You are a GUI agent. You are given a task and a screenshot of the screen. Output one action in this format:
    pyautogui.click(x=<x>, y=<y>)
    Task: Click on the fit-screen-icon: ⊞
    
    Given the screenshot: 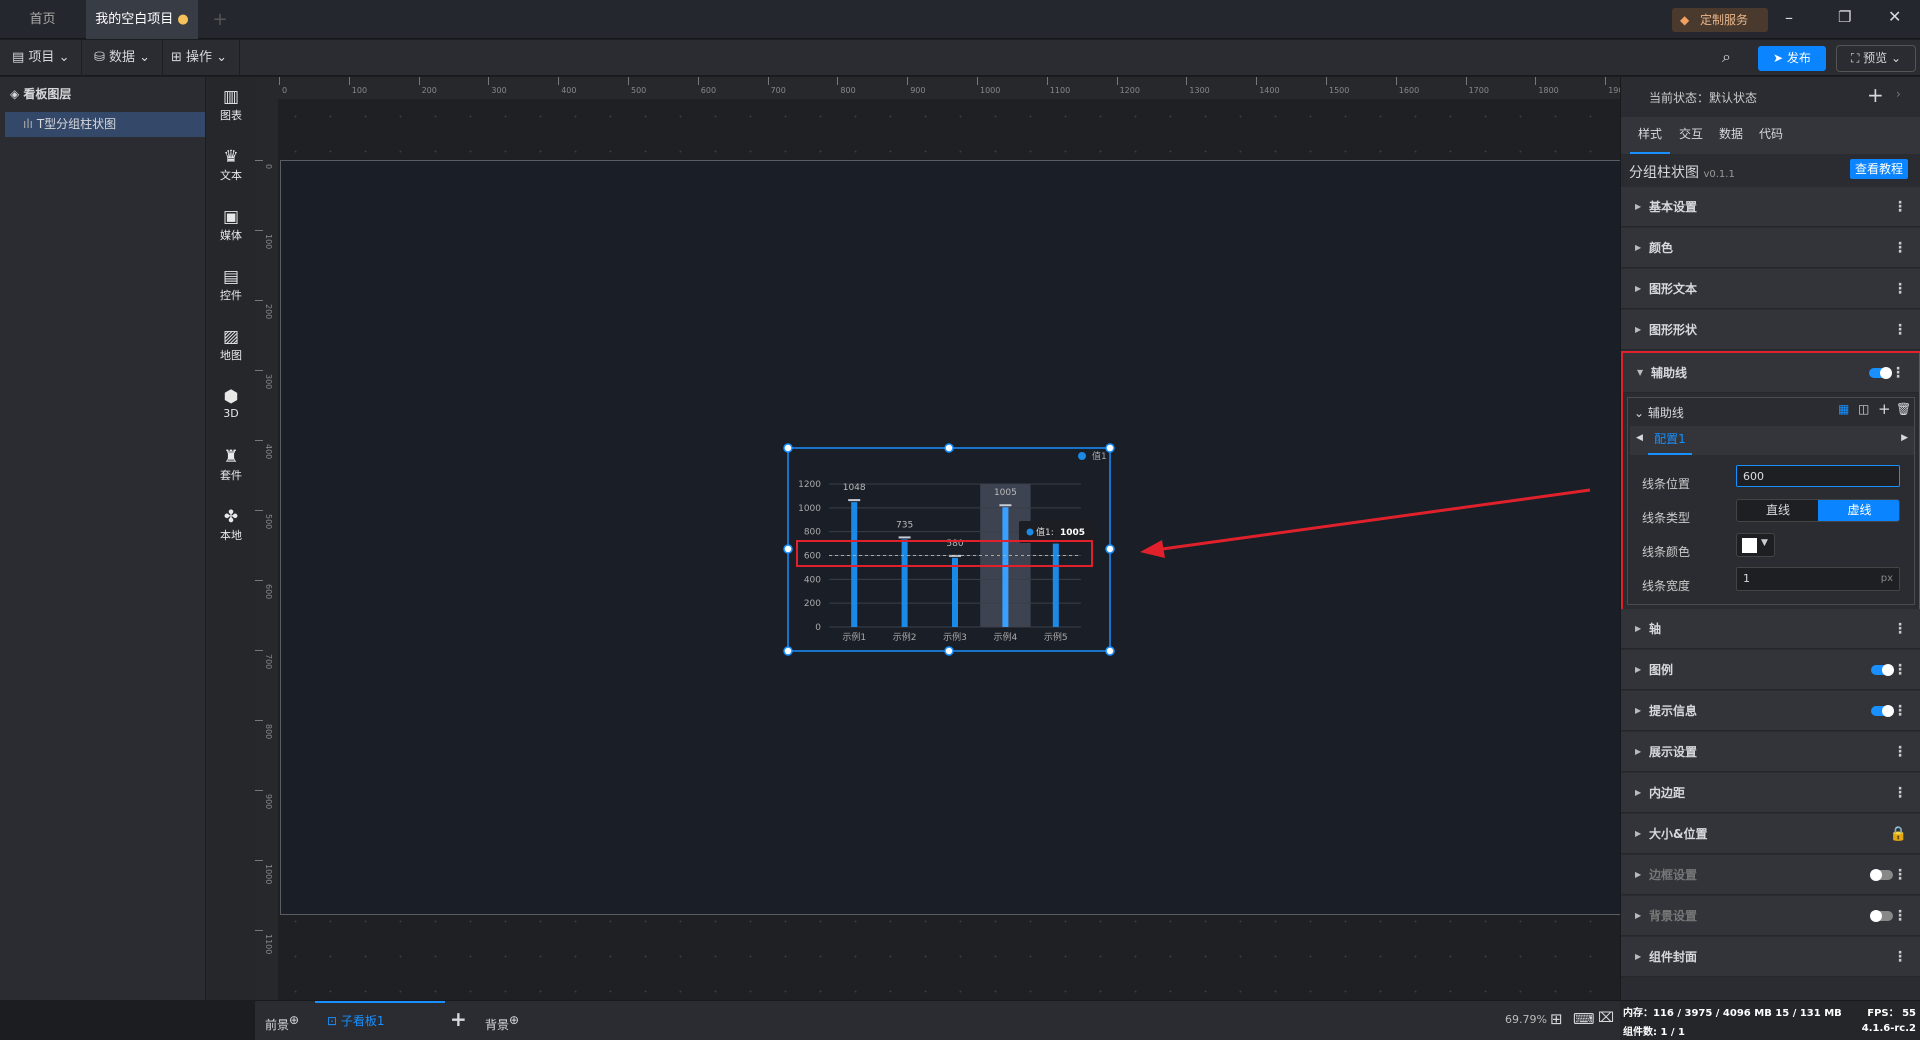 What is the action you would take?
    pyautogui.click(x=1556, y=1019)
    